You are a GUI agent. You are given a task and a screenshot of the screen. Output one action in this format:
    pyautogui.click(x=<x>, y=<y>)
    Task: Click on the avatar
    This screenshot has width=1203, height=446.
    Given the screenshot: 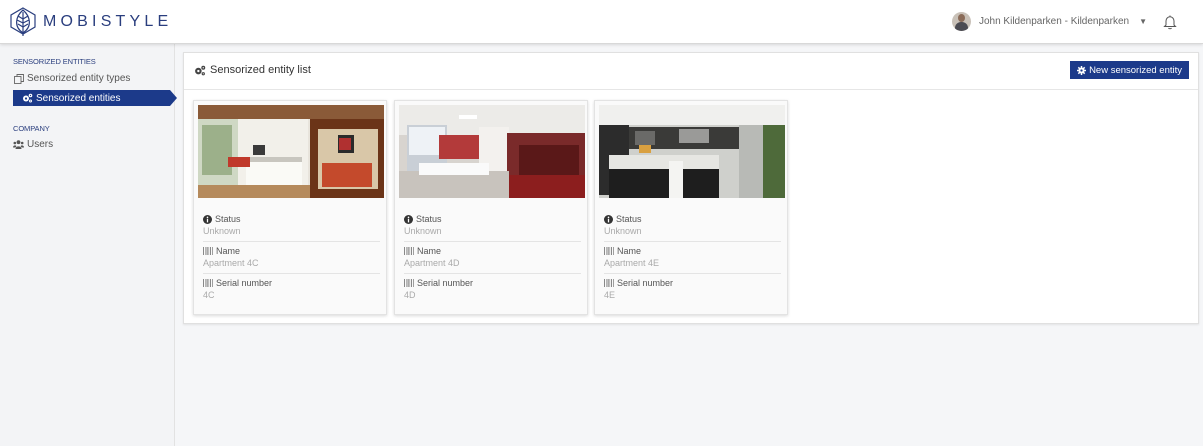 What is the action you would take?
    pyautogui.click(x=961, y=21)
    